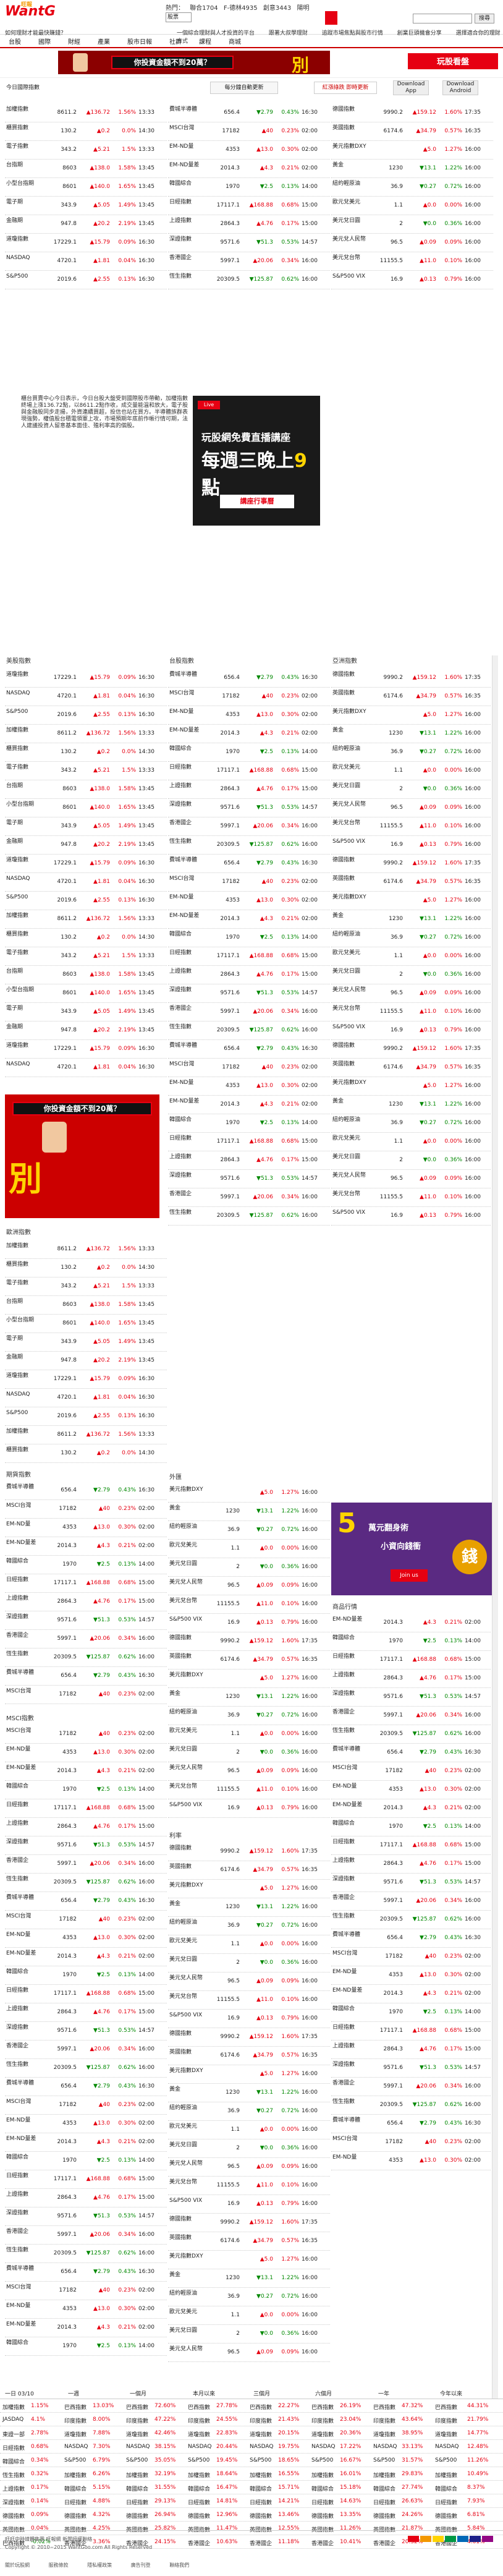 This screenshot has width=503, height=2576. I want to click on quote-name: 電子期, so click(26, 1339).